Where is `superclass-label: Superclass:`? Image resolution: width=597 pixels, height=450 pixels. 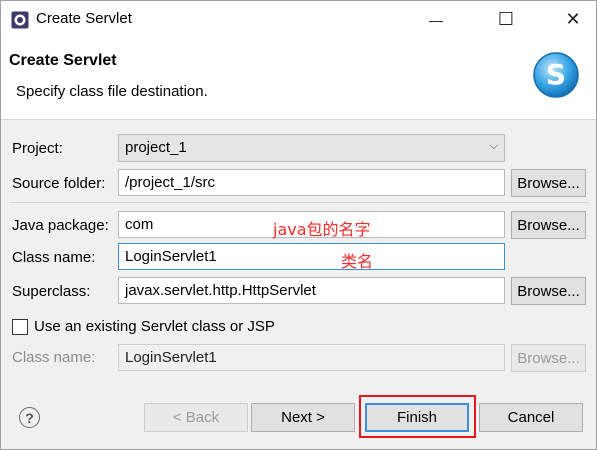
superclass-label: Superclass: is located at coordinates (51, 291).